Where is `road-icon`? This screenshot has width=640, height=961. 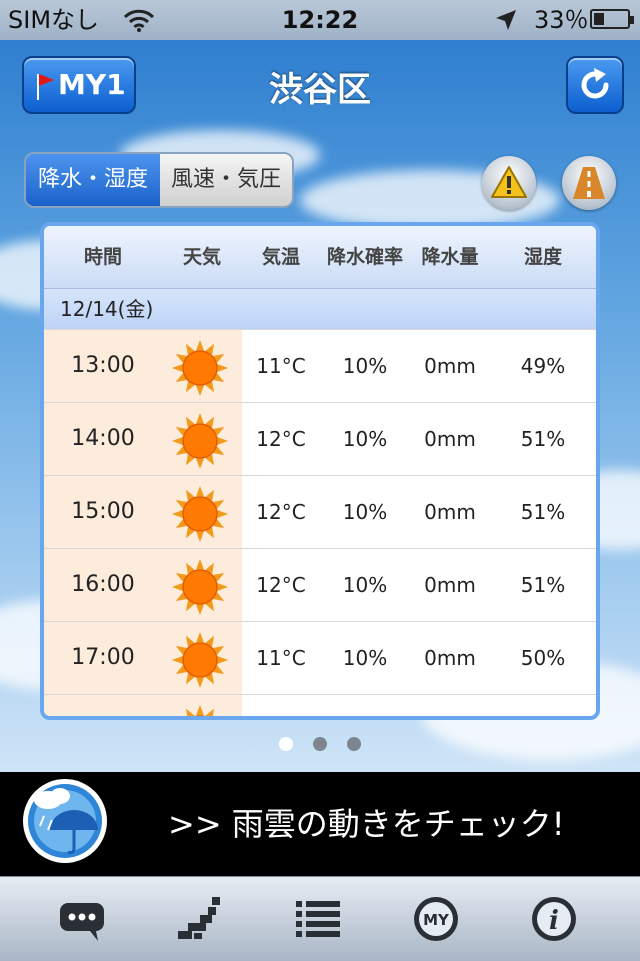
road-icon is located at coordinates (589, 183).